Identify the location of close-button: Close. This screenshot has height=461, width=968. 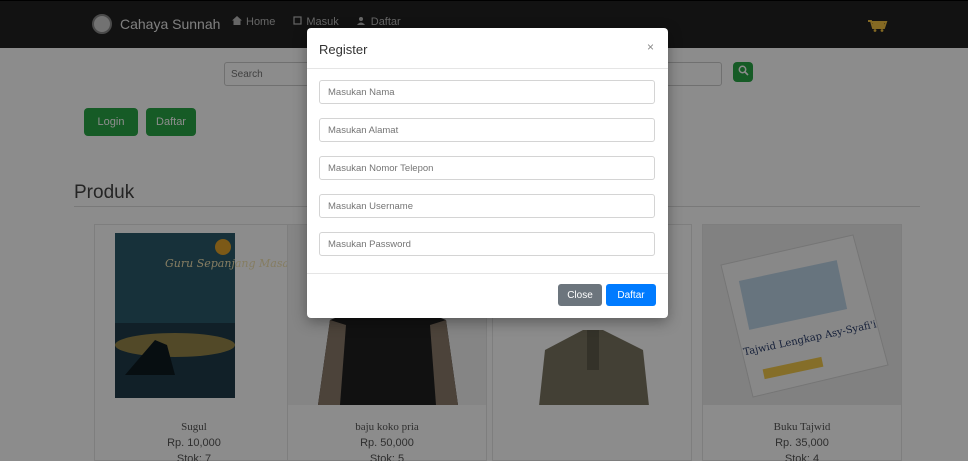
(580, 295).